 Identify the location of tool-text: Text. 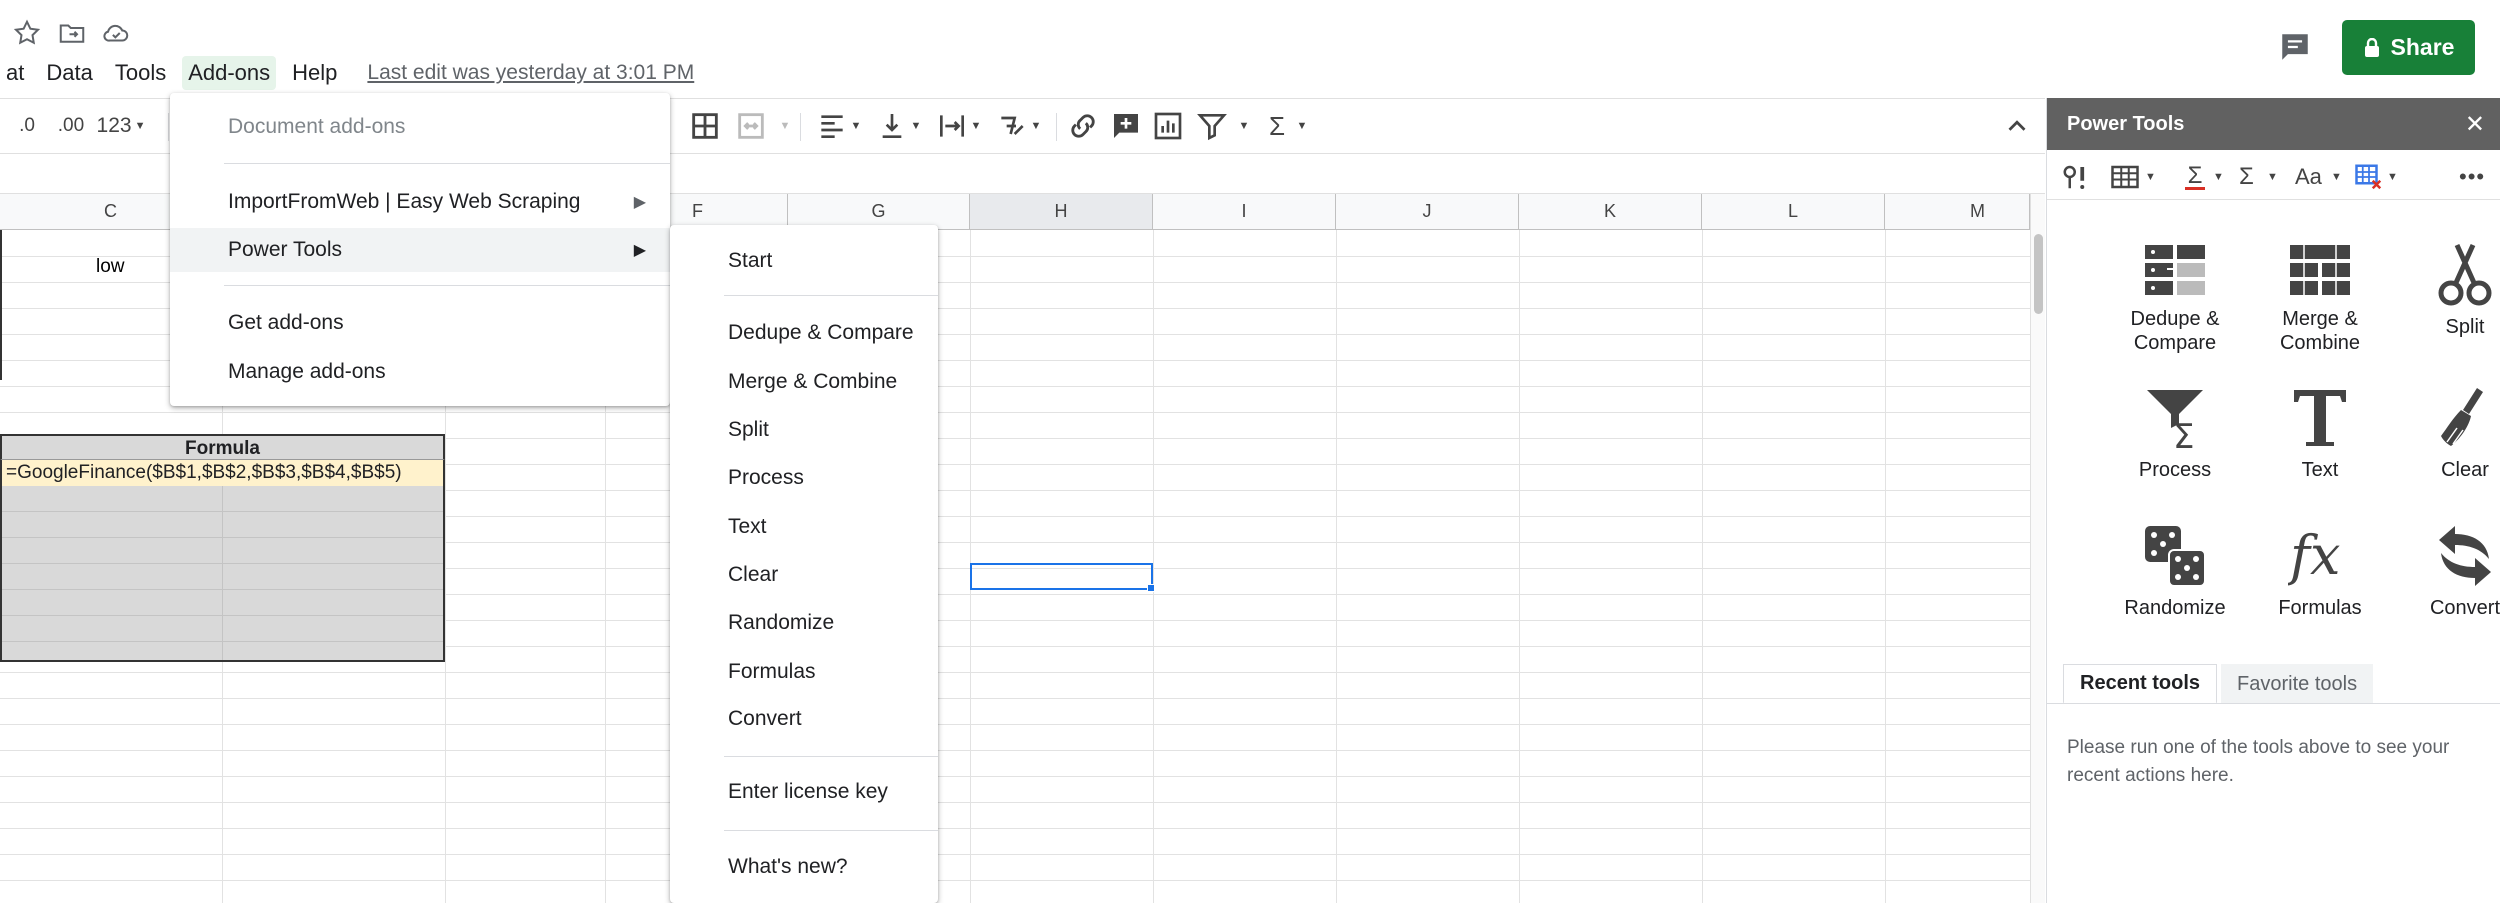
(2320, 434).